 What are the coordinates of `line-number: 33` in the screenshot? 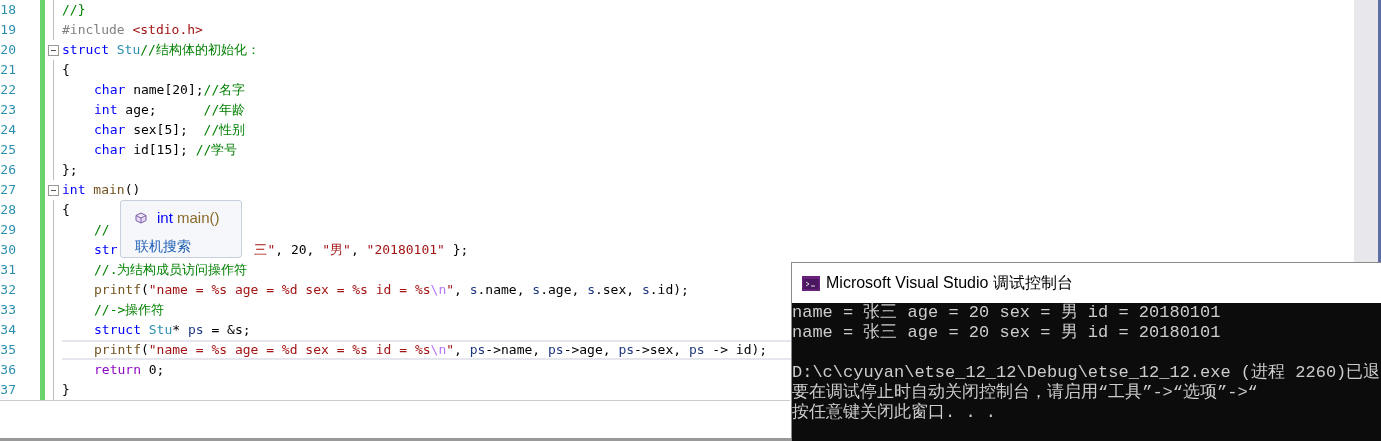 It's located at (8, 310).